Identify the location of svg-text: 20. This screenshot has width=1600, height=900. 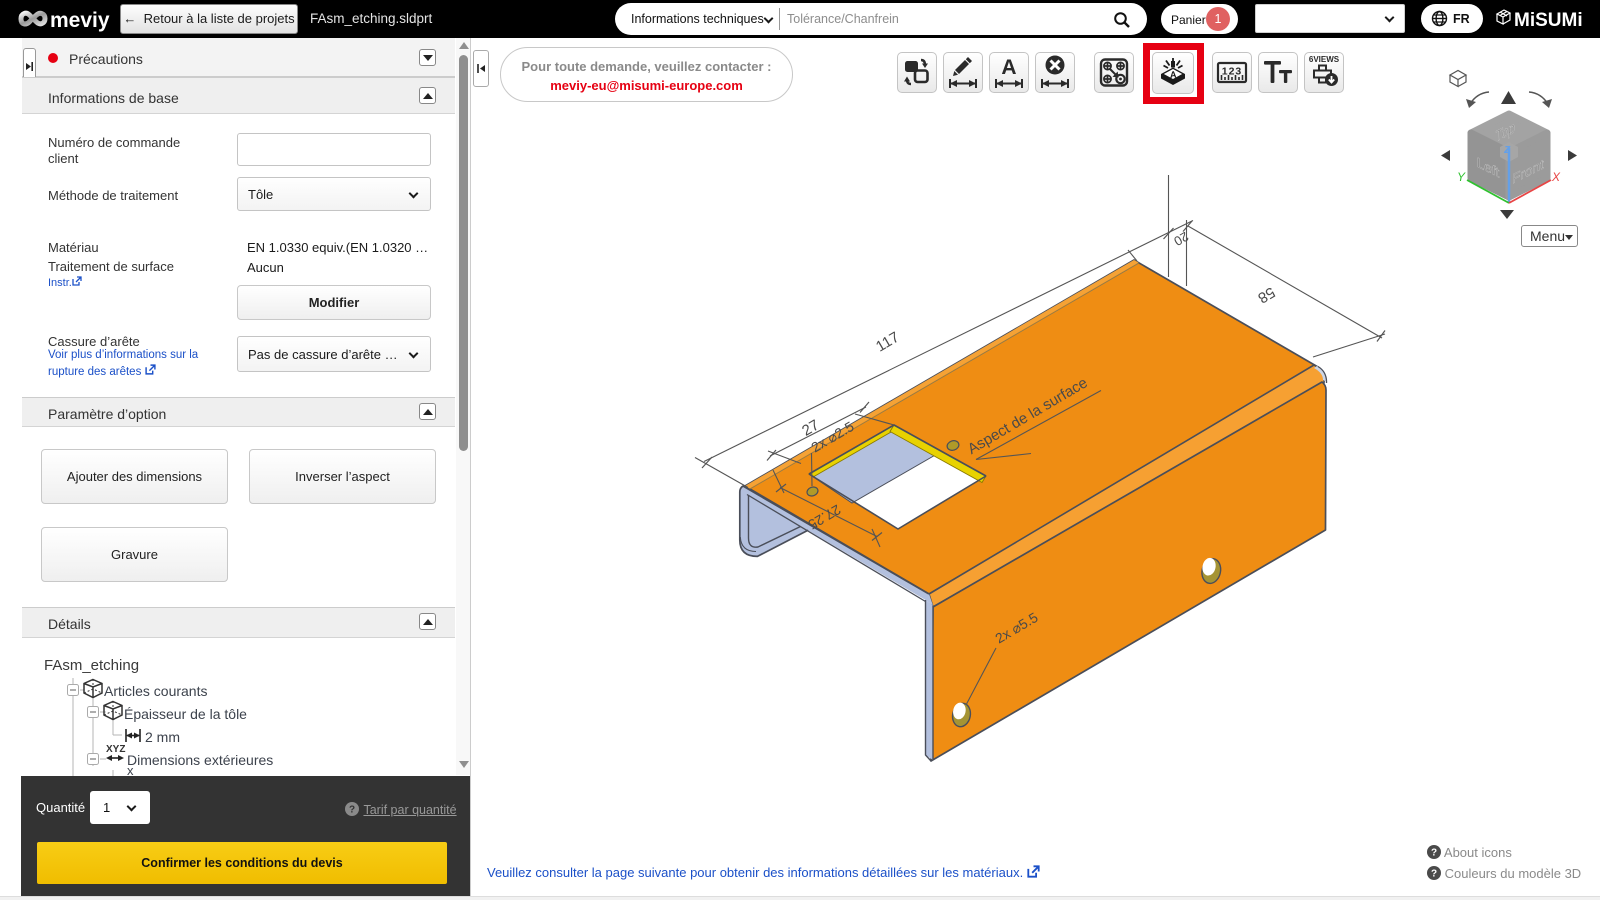
(1181, 239).